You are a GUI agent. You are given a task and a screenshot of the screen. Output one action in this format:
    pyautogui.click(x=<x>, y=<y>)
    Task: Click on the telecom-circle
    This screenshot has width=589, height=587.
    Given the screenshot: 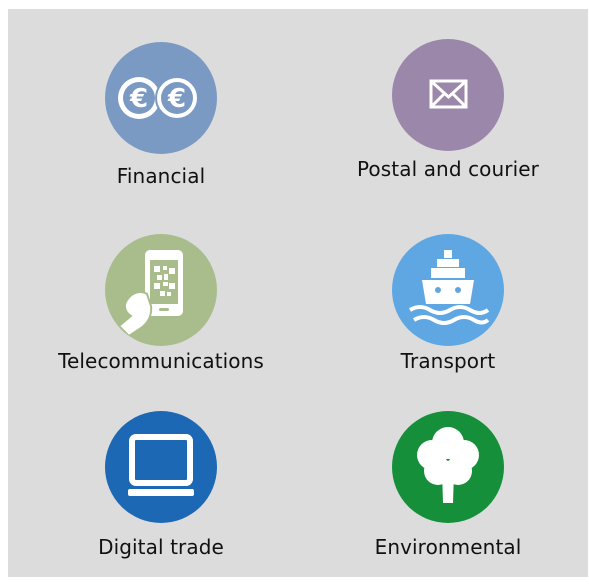 What is the action you would take?
    pyautogui.click(x=161, y=290)
    